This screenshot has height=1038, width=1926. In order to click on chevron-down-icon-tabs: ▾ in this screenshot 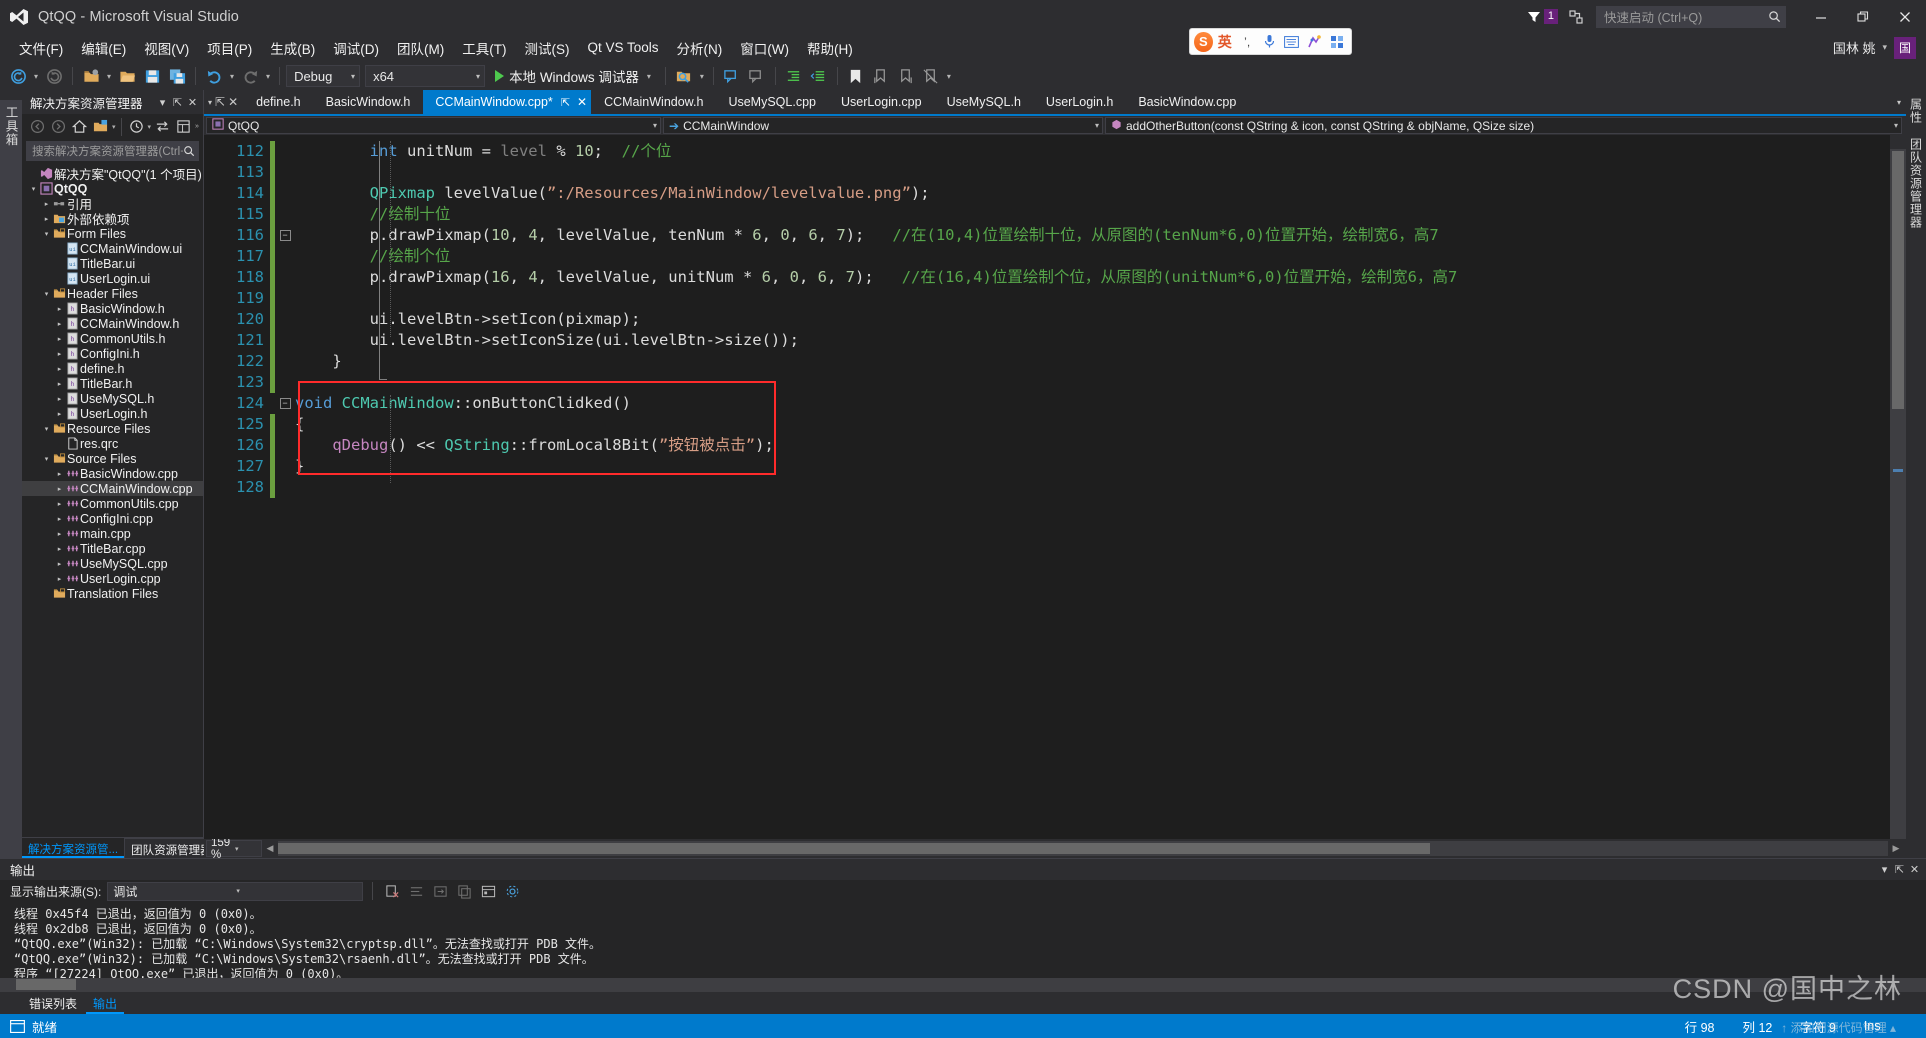, I will do `click(1899, 102)`.